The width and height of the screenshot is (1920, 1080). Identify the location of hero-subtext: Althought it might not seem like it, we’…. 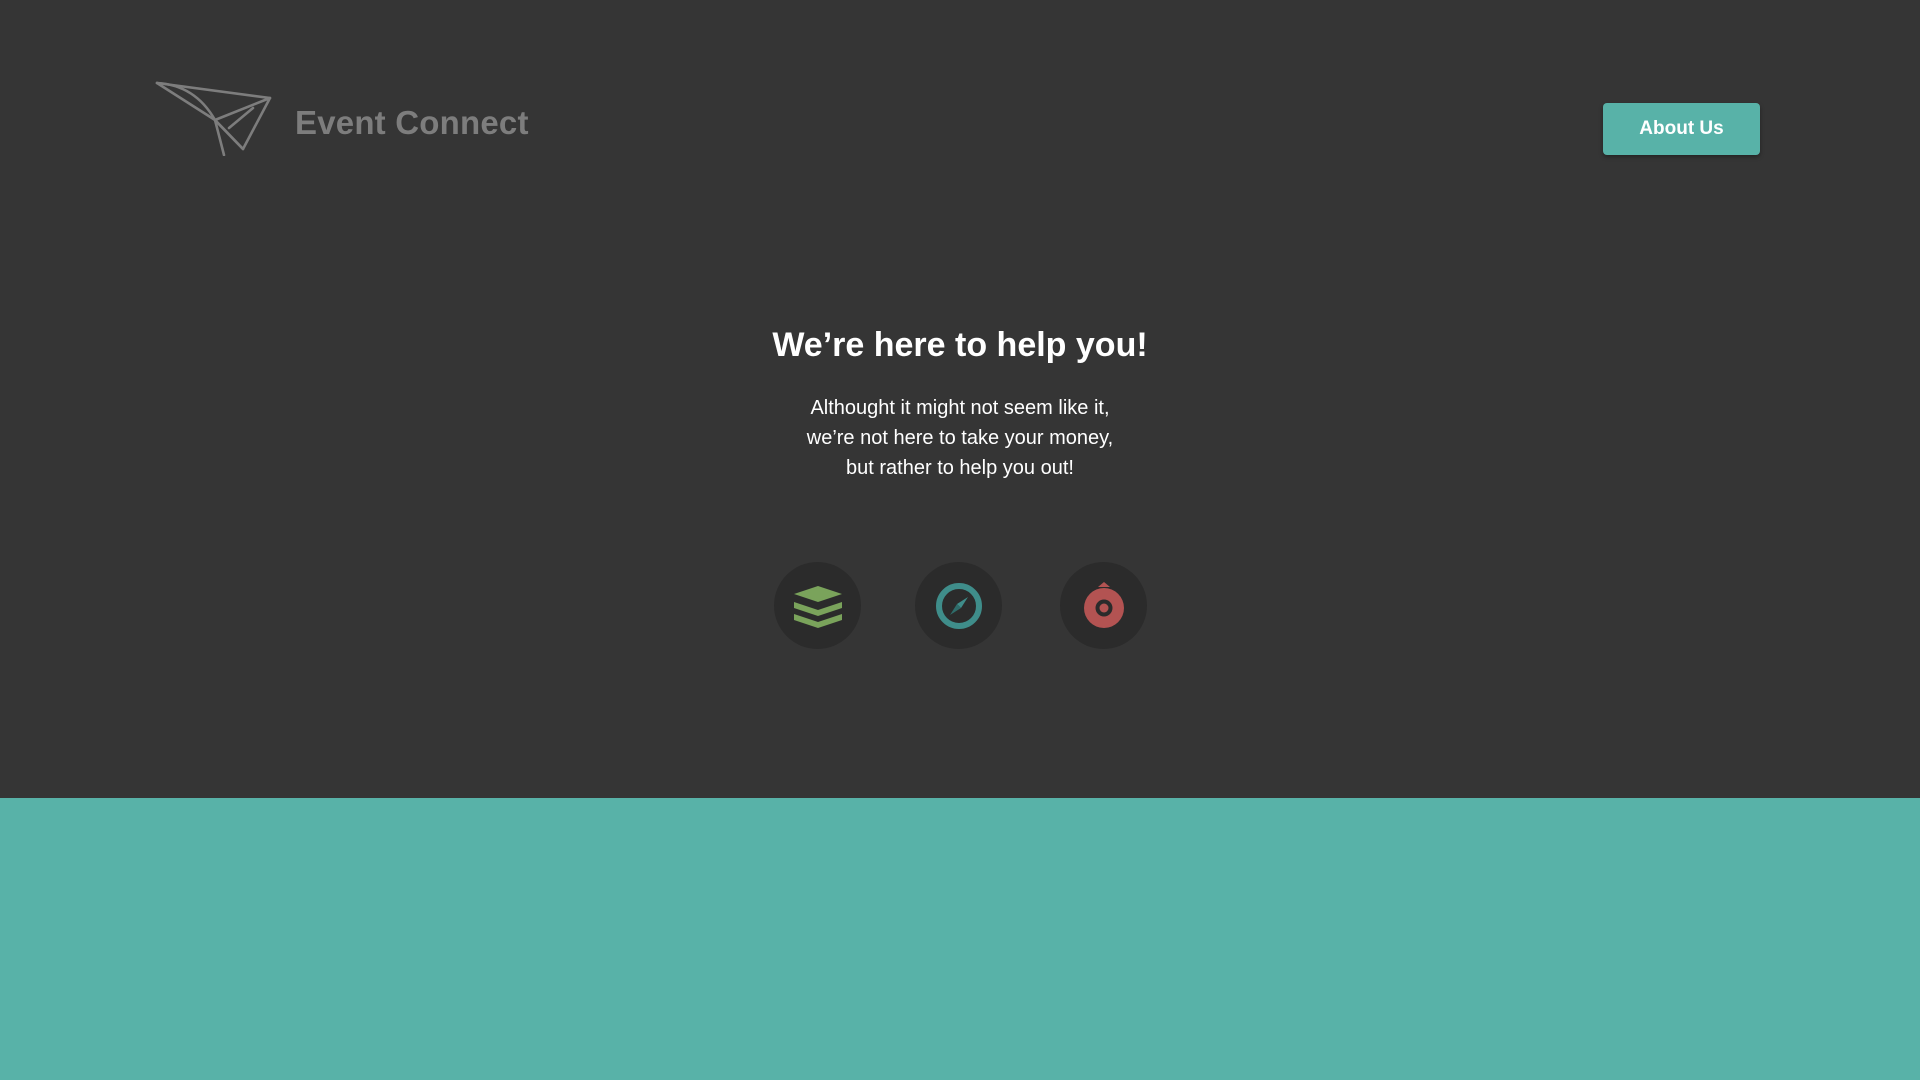
(960, 438).